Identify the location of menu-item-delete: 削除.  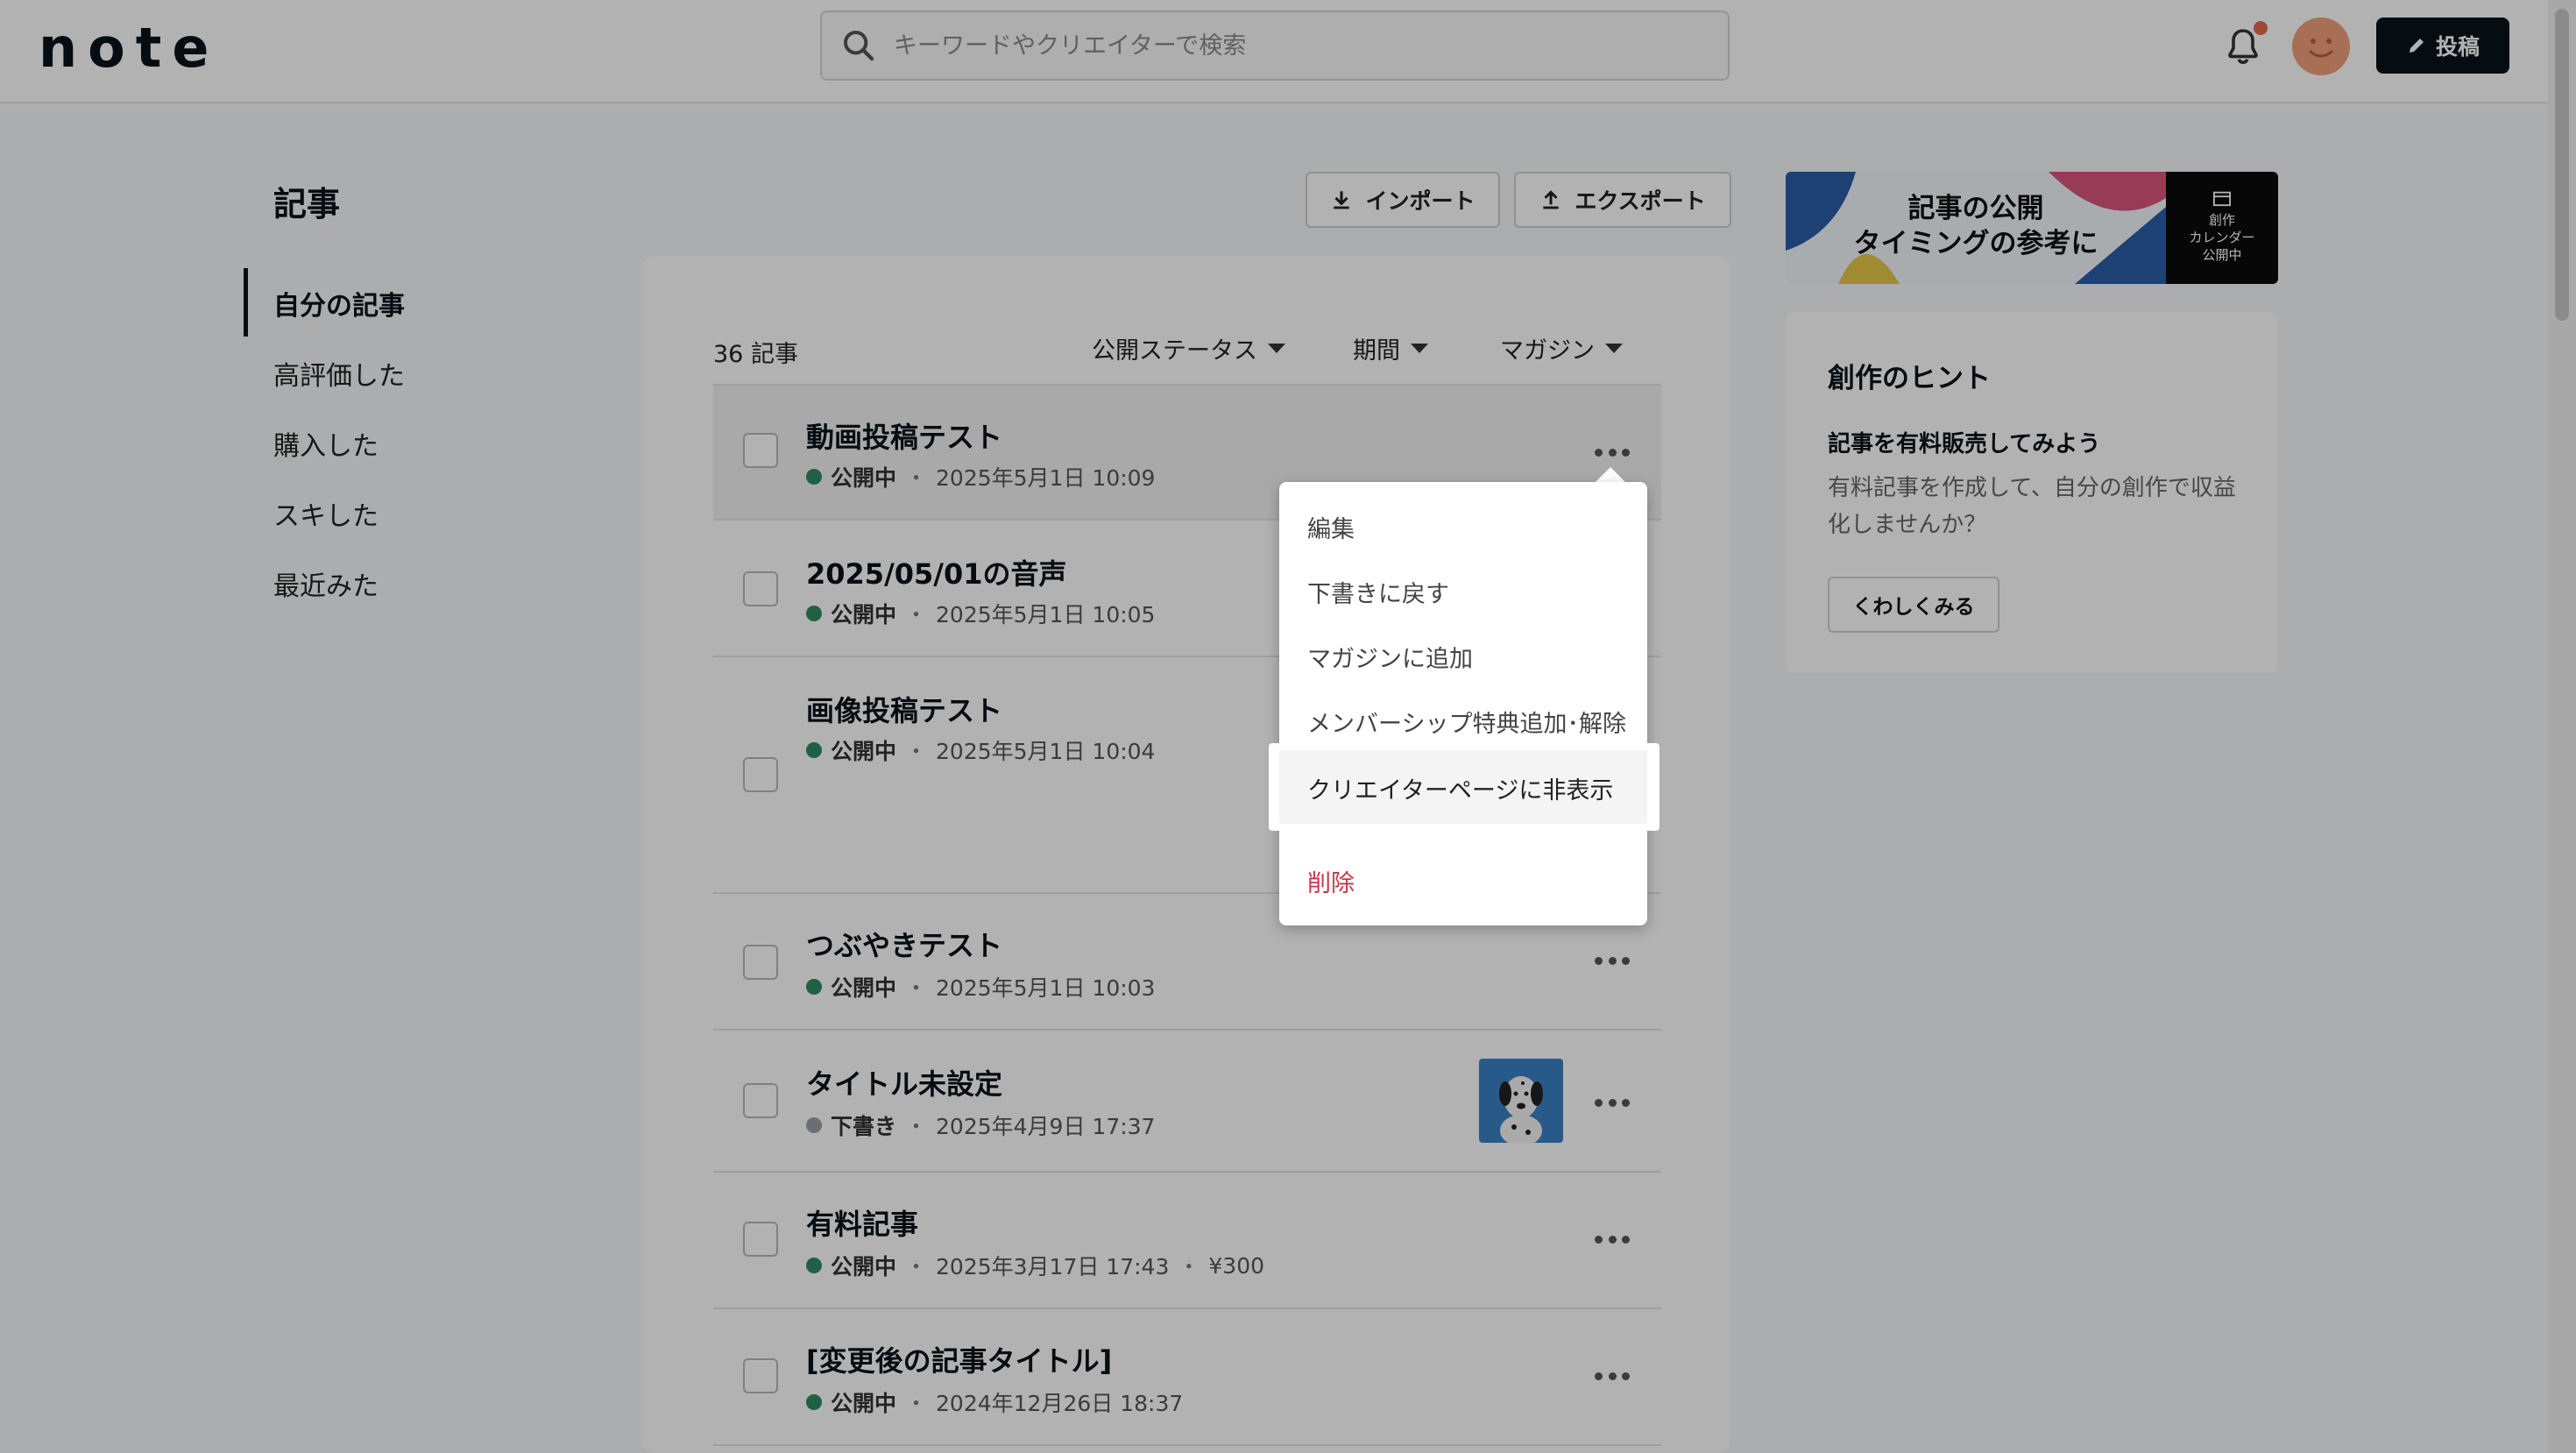
(1331, 881).